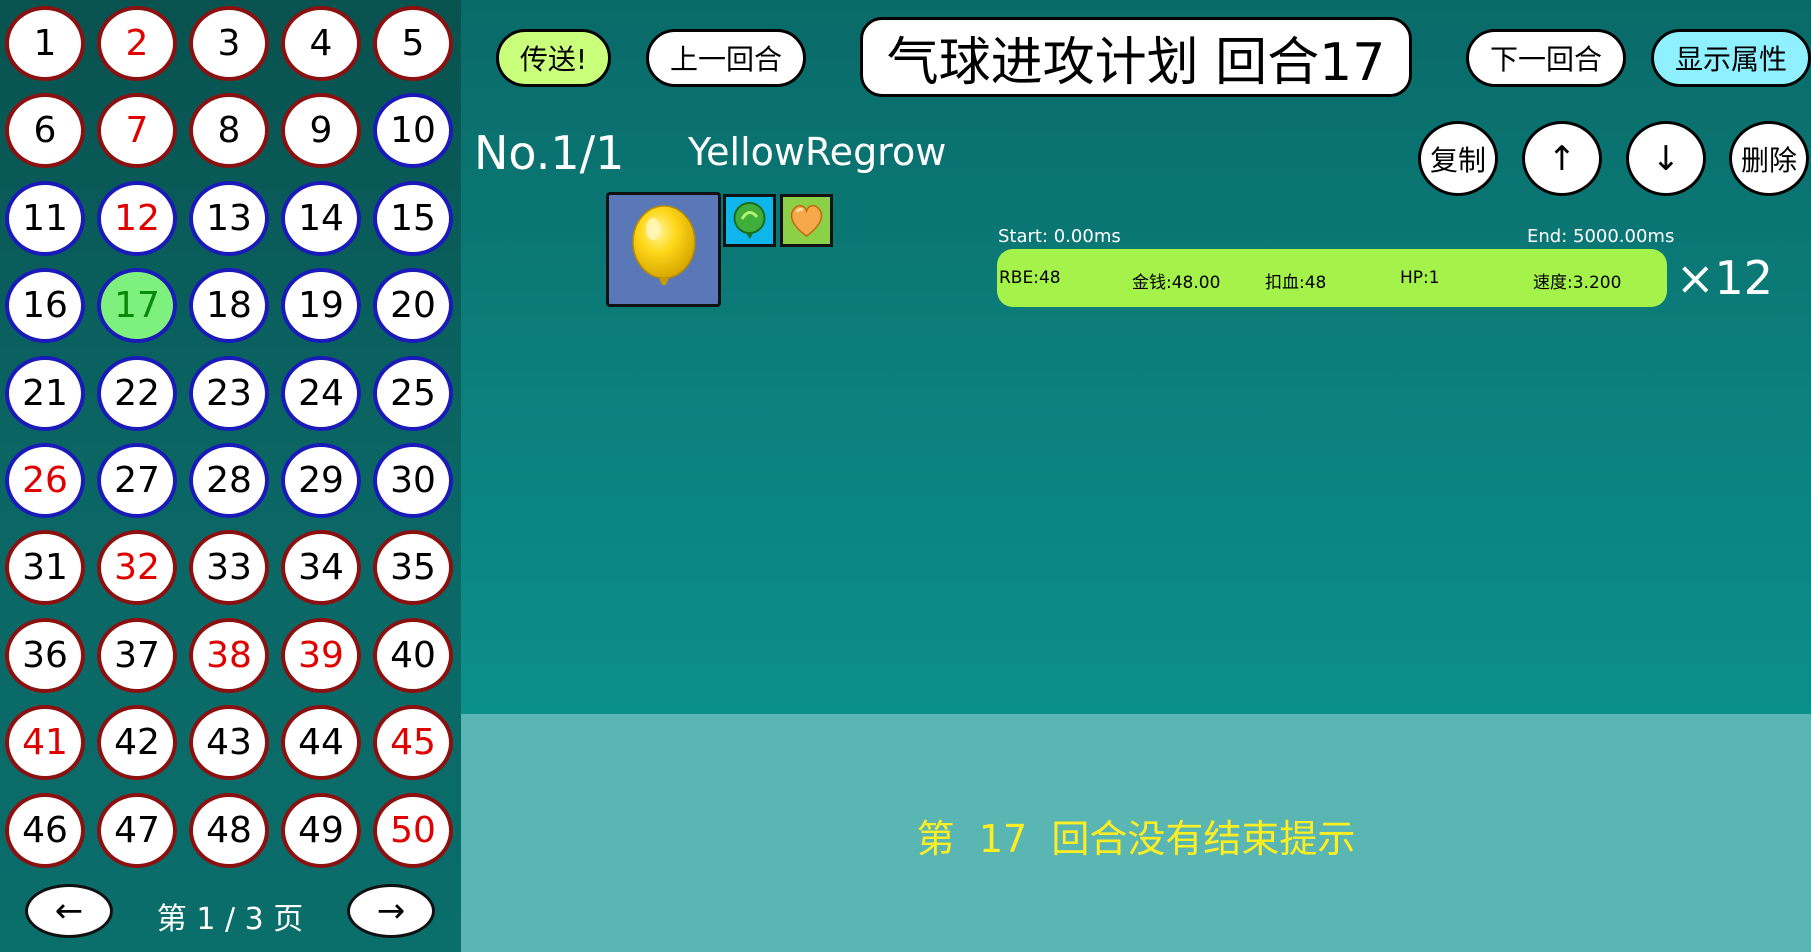 The image size is (1811, 952). I want to click on bloon-name: YellowRegrow, so click(817, 152).